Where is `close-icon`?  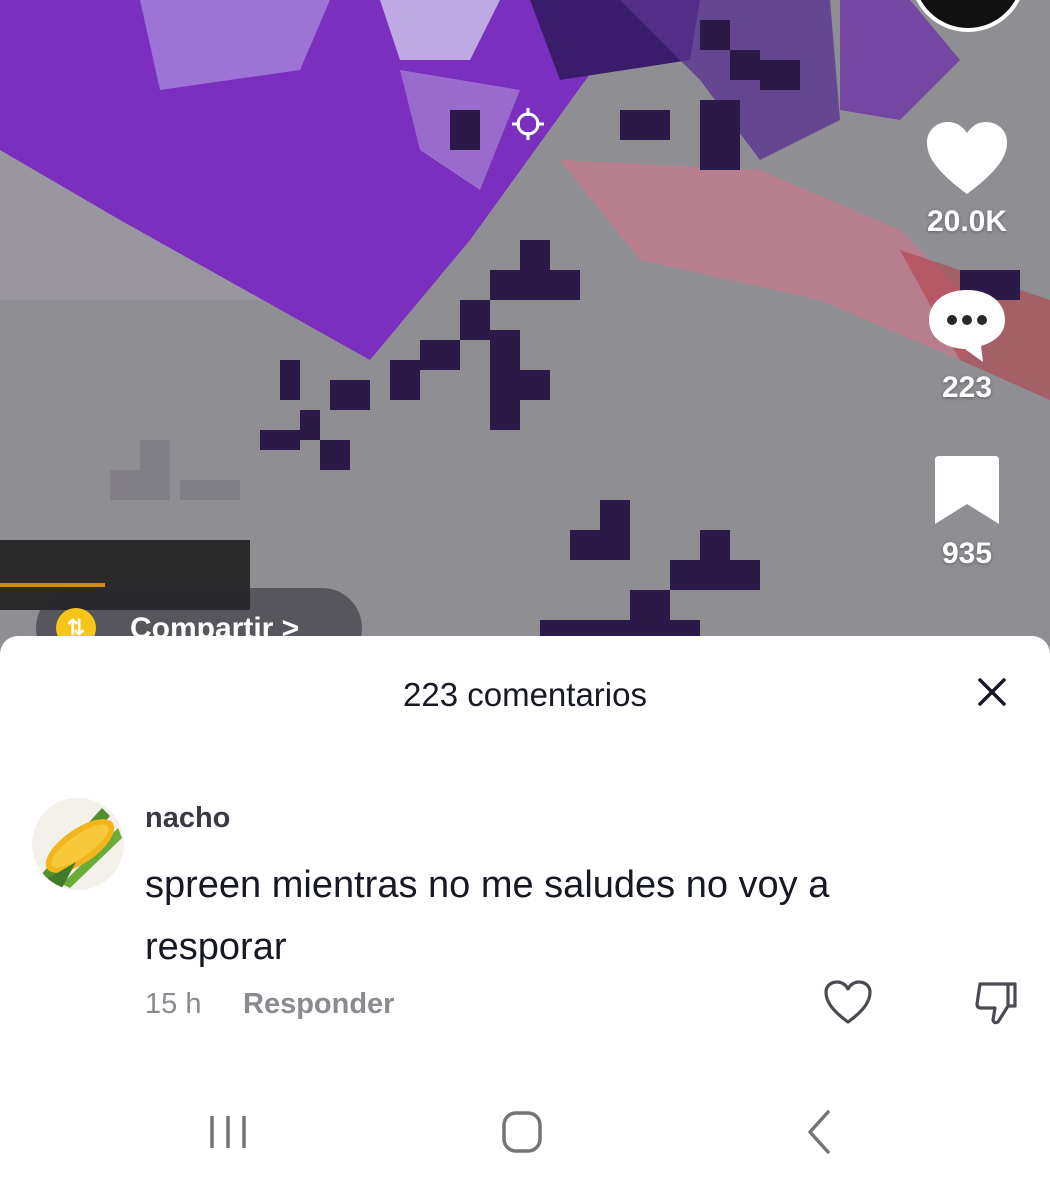
close-icon is located at coordinates (992, 692).